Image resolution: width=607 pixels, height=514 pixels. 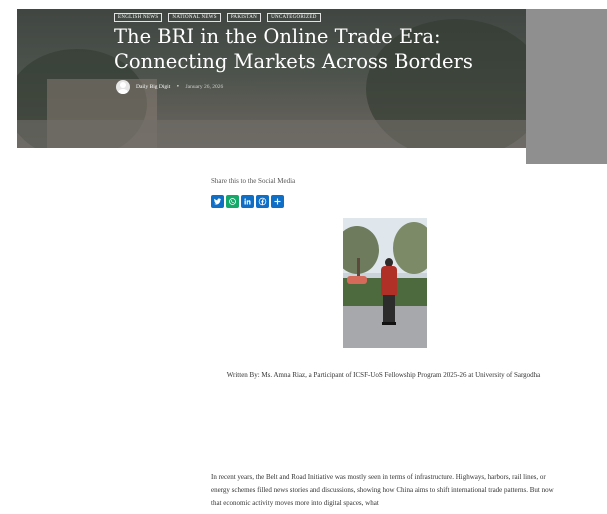 What do you see at coordinates (204, 87) in the screenshot?
I see `publish-date: January 26, 2026` at bounding box center [204, 87].